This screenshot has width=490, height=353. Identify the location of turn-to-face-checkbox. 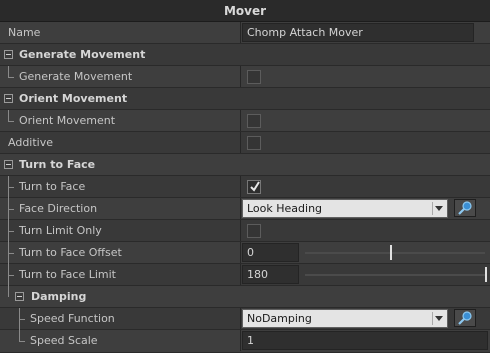
(254, 187).